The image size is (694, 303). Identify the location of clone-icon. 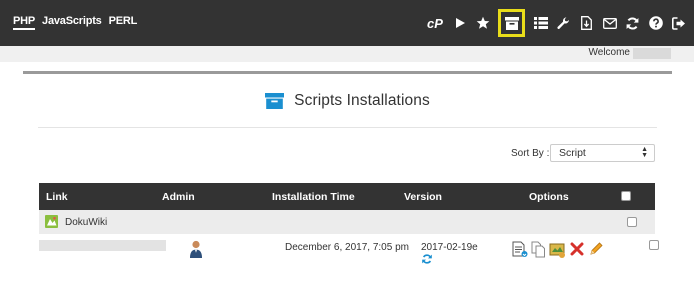
(538, 249).